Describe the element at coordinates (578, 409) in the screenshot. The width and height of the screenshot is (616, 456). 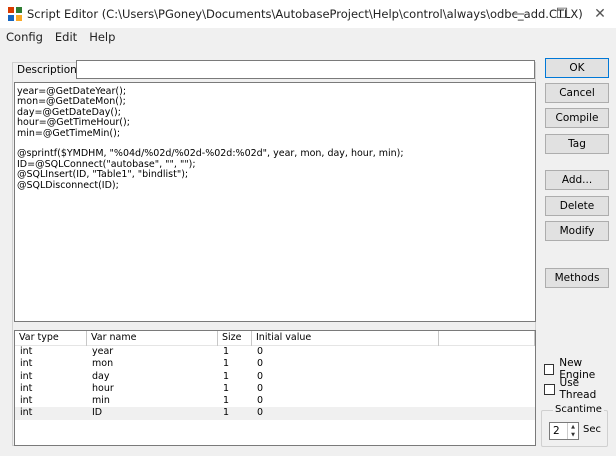
I see `scantime-legend: Scantime` at that location.